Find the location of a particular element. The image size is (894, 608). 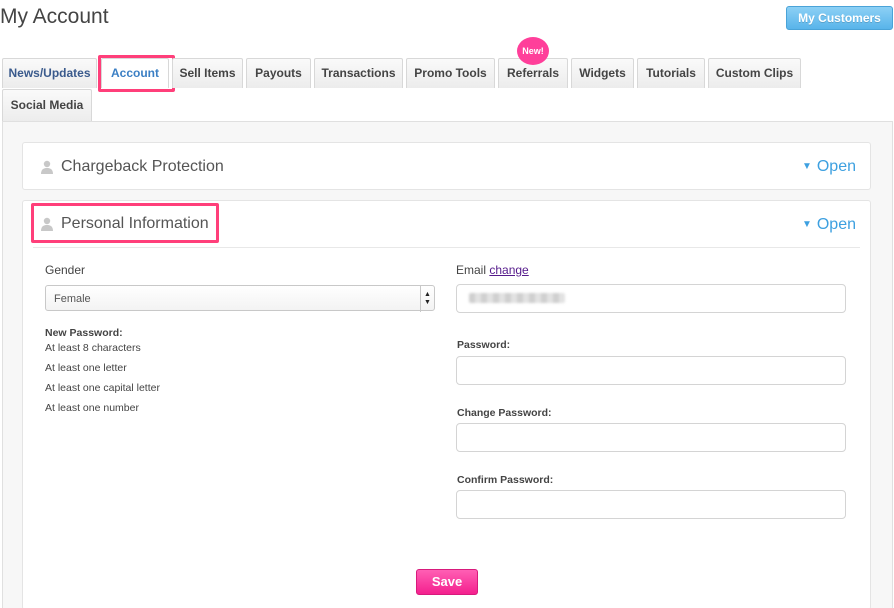

tab-custom-clips: Custom Clips is located at coordinates (754, 73).